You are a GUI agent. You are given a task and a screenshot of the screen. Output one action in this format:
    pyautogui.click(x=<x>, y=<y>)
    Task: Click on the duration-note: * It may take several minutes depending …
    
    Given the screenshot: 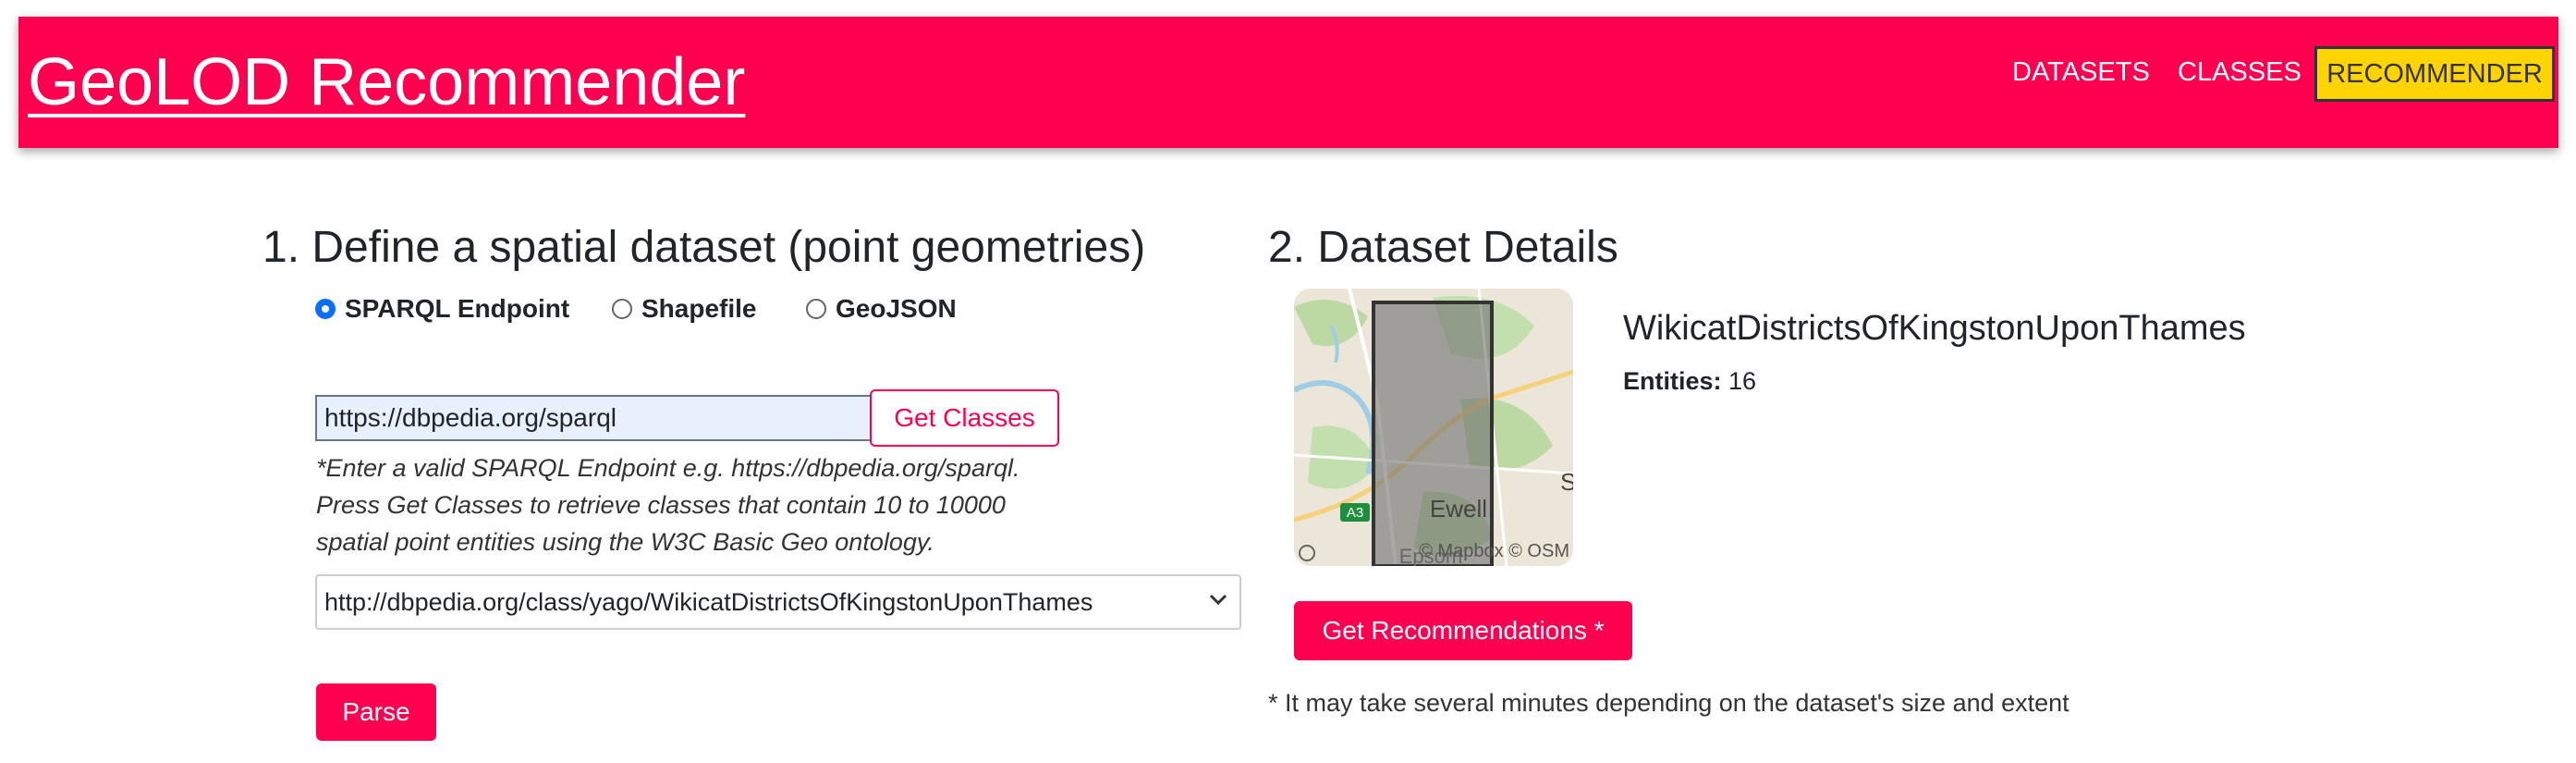 What is the action you would take?
    pyautogui.click(x=1668, y=703)
    